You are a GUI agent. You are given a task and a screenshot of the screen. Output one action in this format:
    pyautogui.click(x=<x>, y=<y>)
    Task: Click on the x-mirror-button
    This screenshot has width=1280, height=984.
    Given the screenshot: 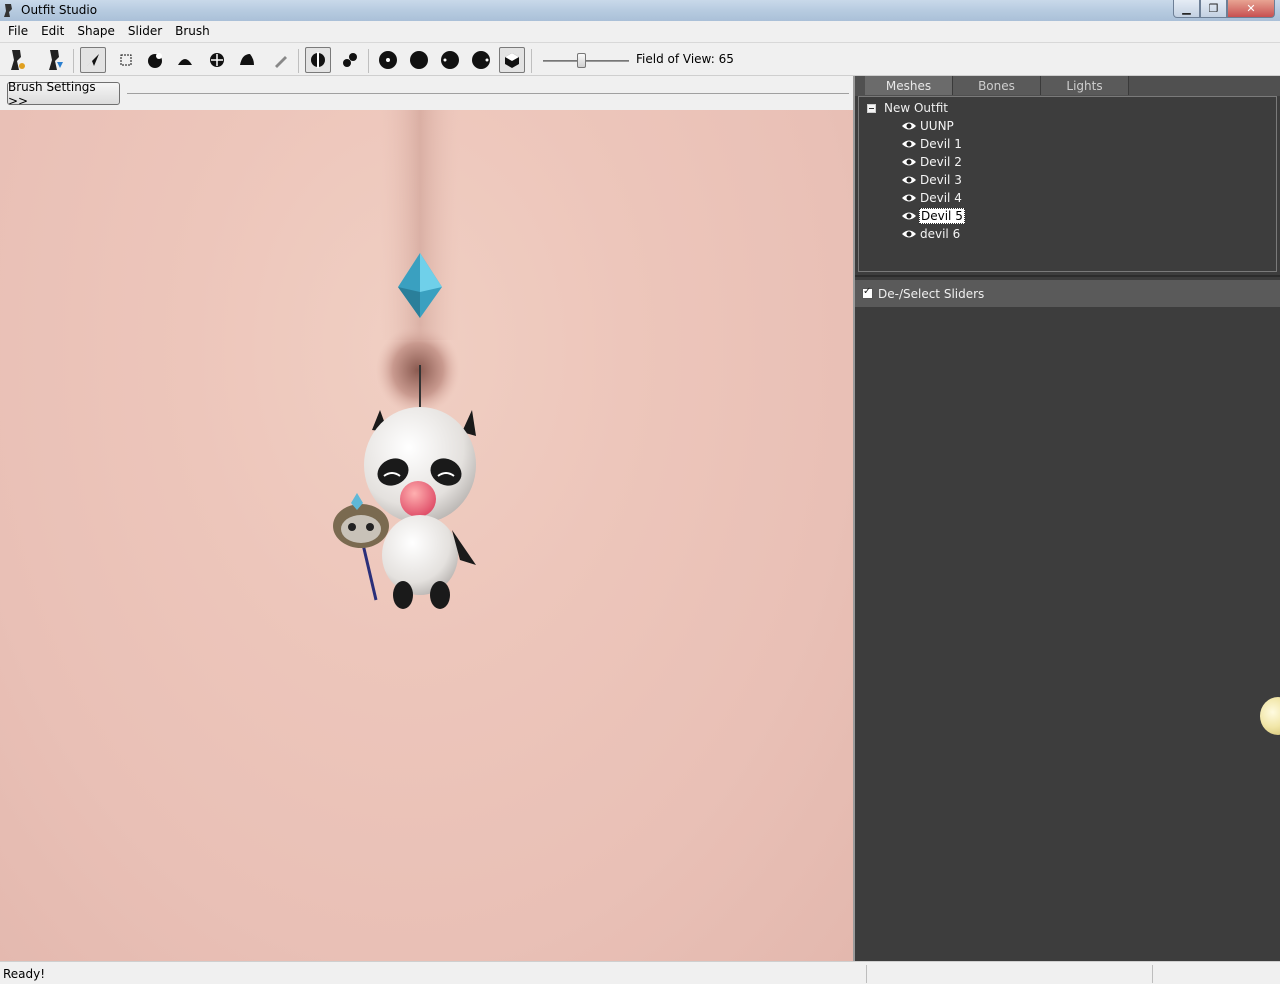 What is the action you would take?
    pyautogui.click(x=318, y=60)
    